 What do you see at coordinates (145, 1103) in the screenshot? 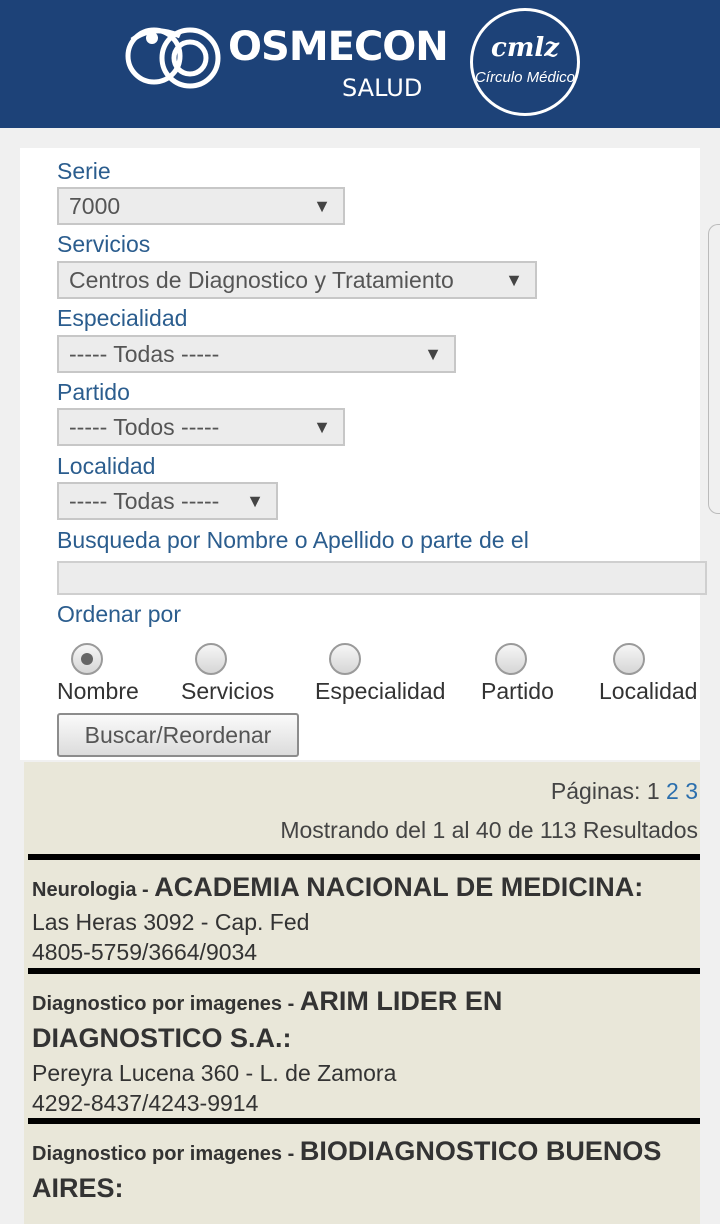
I see `result-phone: 4292-8437/4243-9914` at bounding box center [145, 1103].